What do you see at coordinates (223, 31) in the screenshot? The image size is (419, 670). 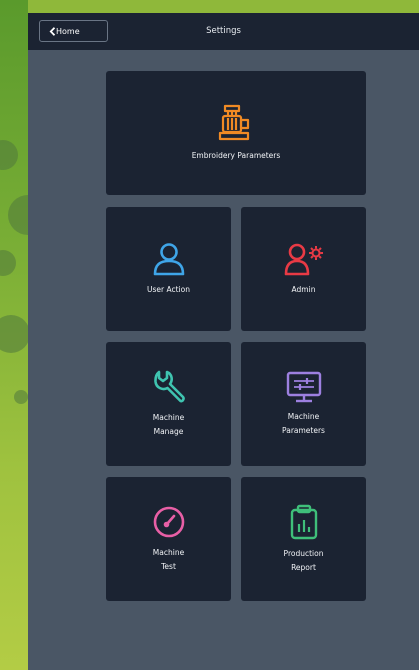 I see `top-bar: Home Settings` at bounding box center [223, 31].